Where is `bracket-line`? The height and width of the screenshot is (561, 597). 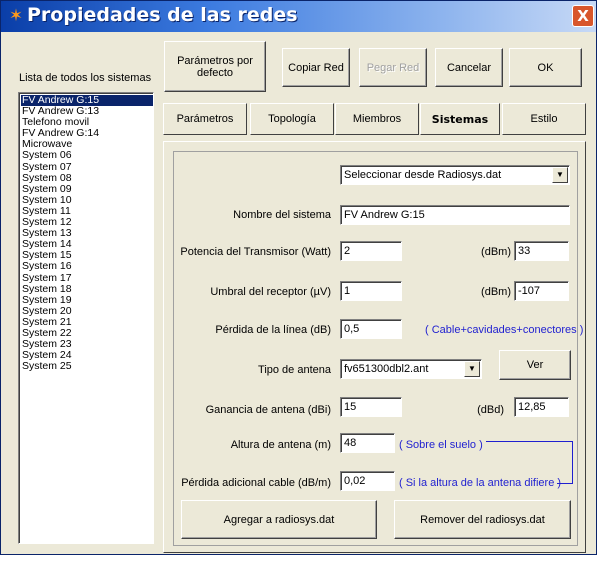
bracket-line is located at coordinates (529, 452).